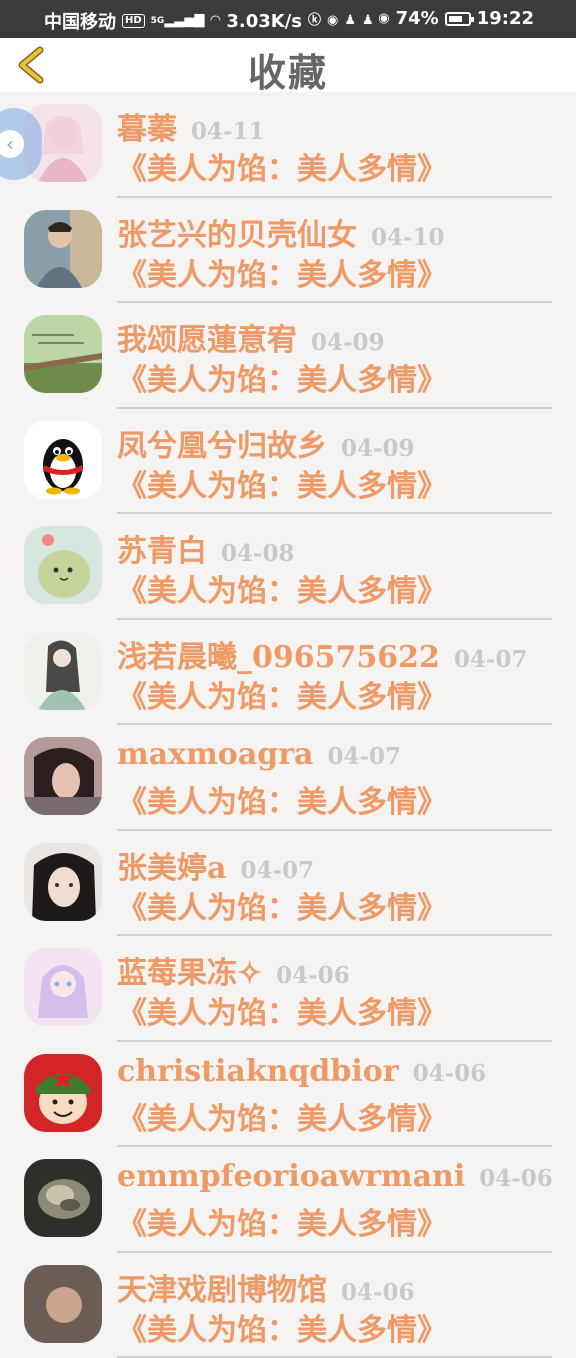 The height and width of the screenshot is (1358, 576). Describe the element at coordinates (455, 19) in the screenshot. I see `battery-fill` at that location.